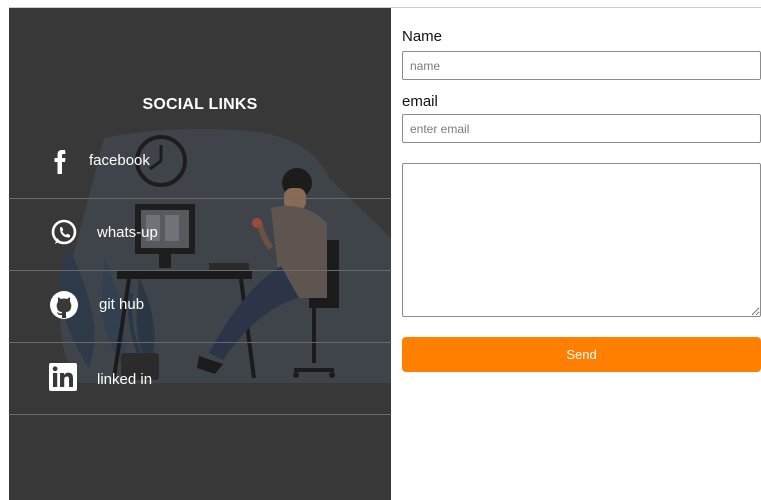 This screenshot has height=500, width=761. What do you see at coordinates (200, 104) in the screenshot?
I see `social-links-title: SOCIAL LINKS` at bounding box center [200, 104].